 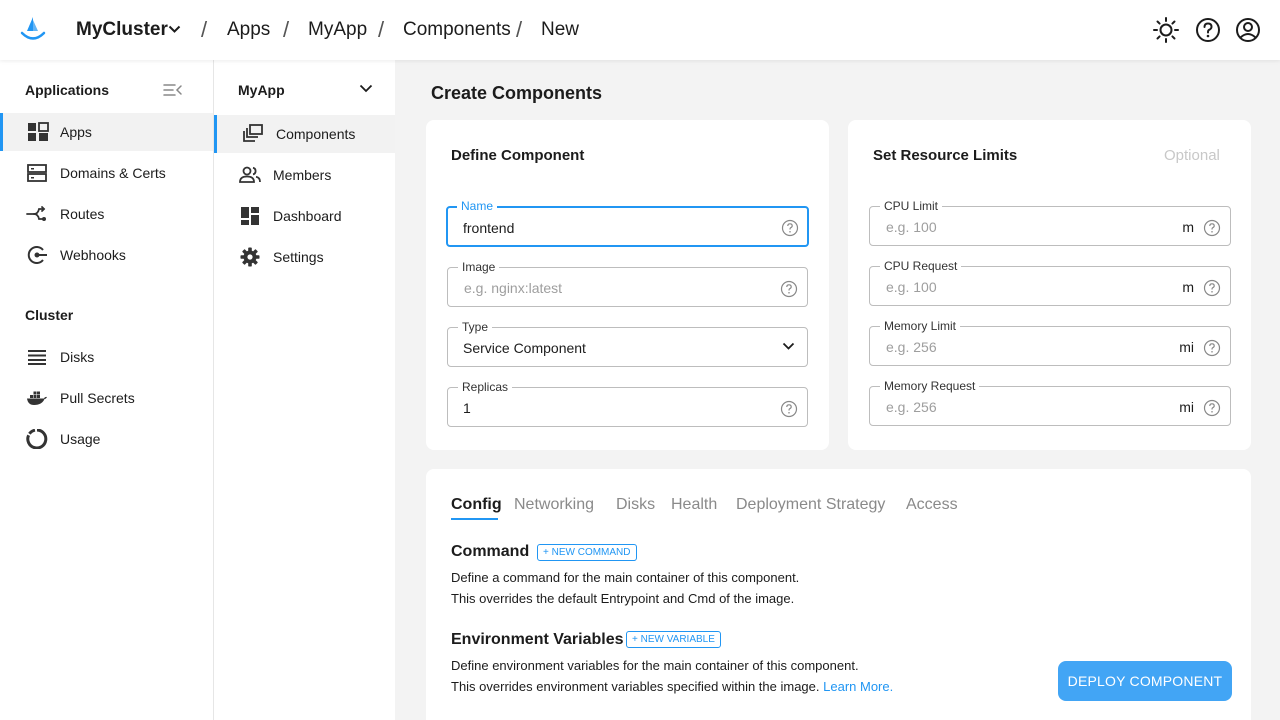 I want to click on command-title: Command, so click(x=490, y=551).